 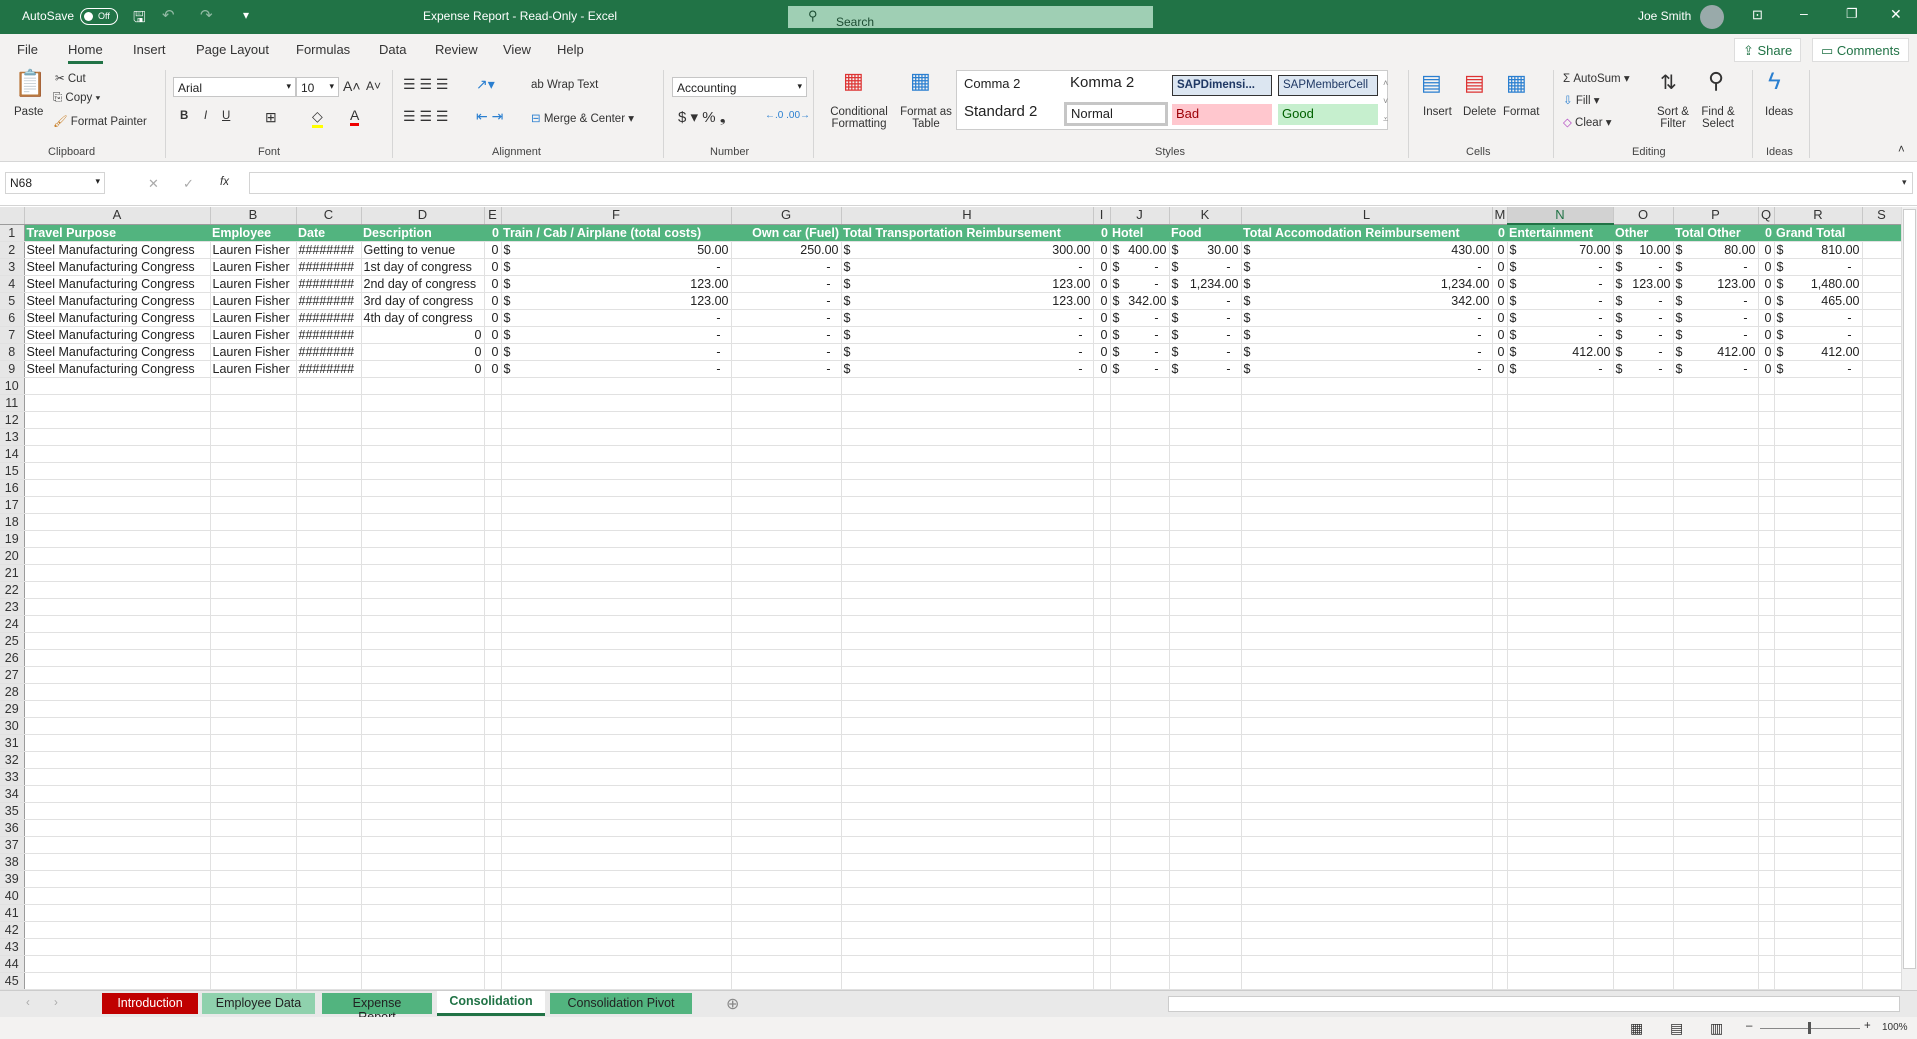 What do you see at coordinates (1818, 335) in the screenshot?
I see `cell-r7: $ -` at bounding box center [1818, 335].